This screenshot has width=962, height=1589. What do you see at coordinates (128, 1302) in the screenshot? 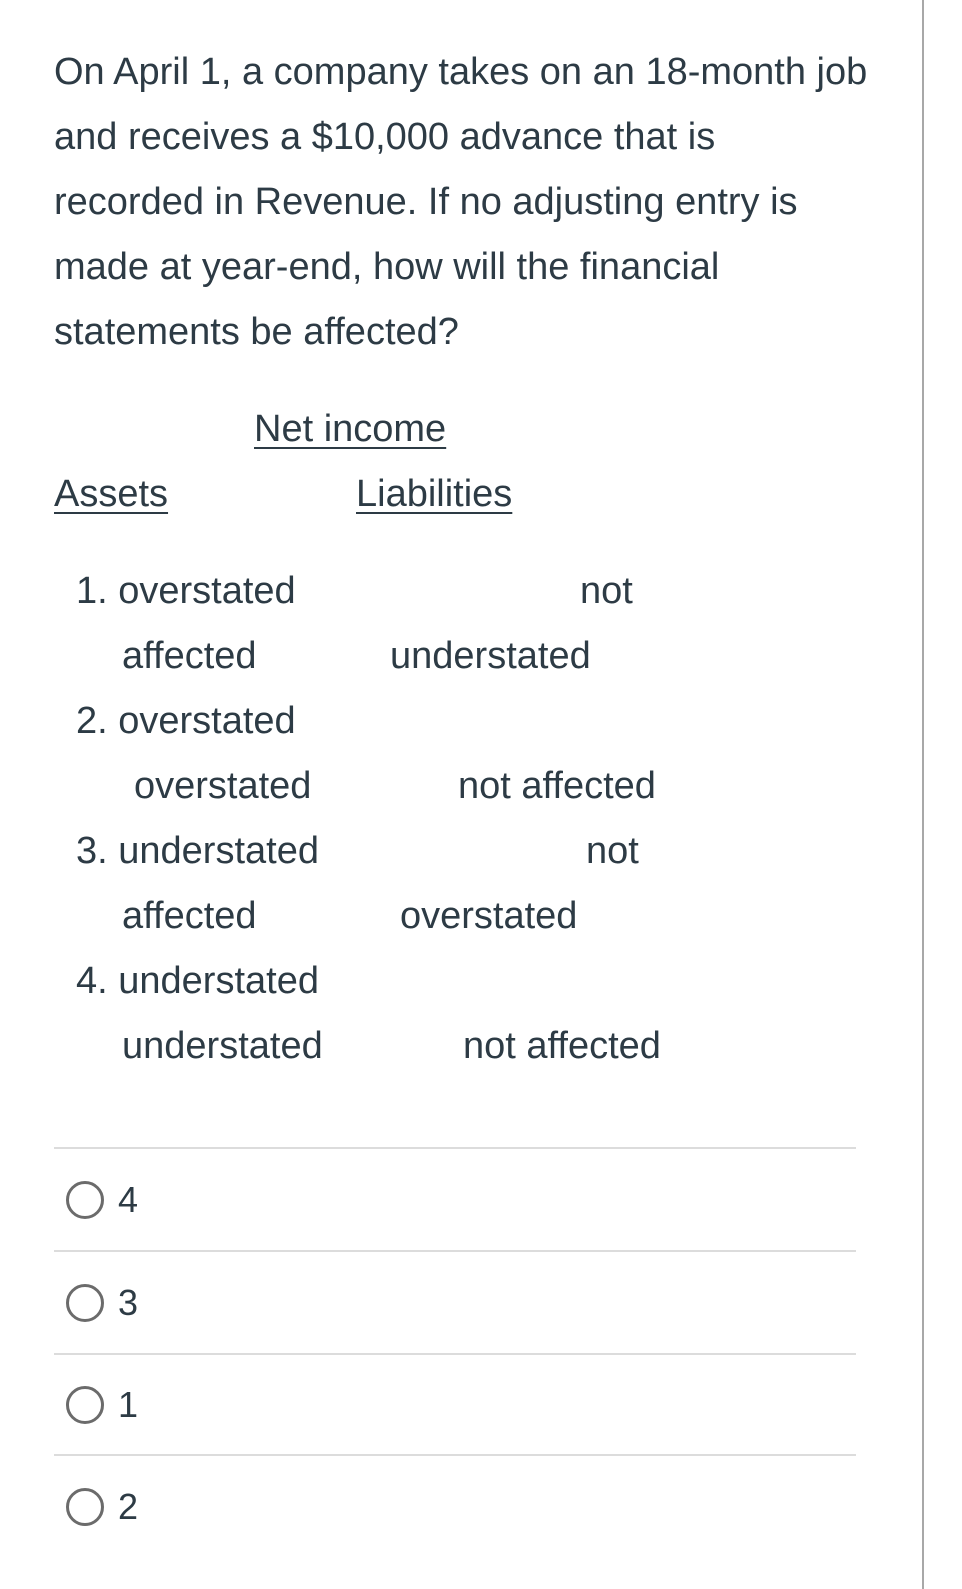
I see `option-label: 3` at bounding box center [128, 1302].